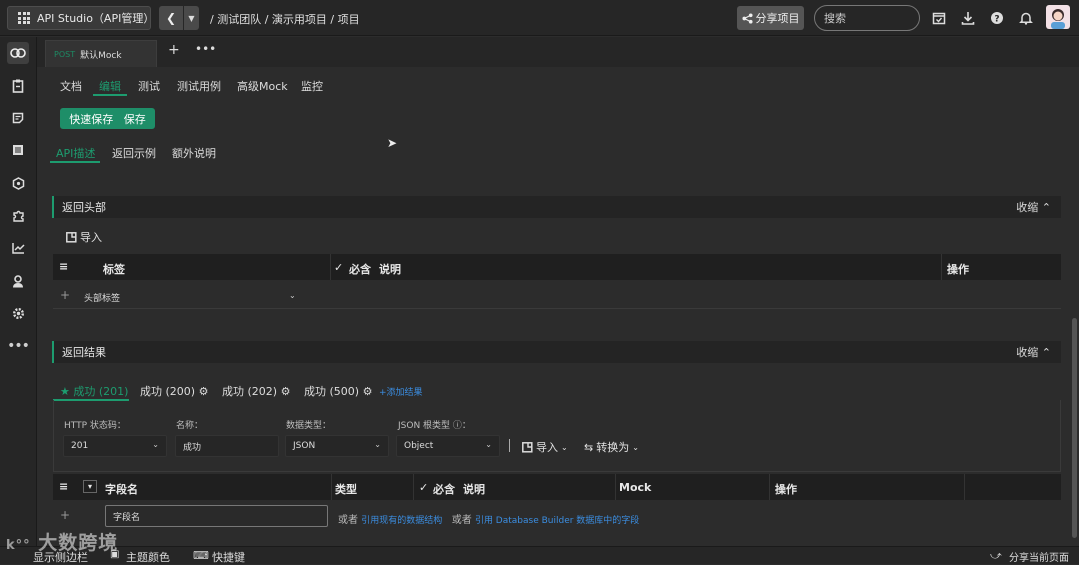 The height and width of the screenshot is (565, 1079). I want to click on tab-test-cases: 测试用例, so click(199, 86).